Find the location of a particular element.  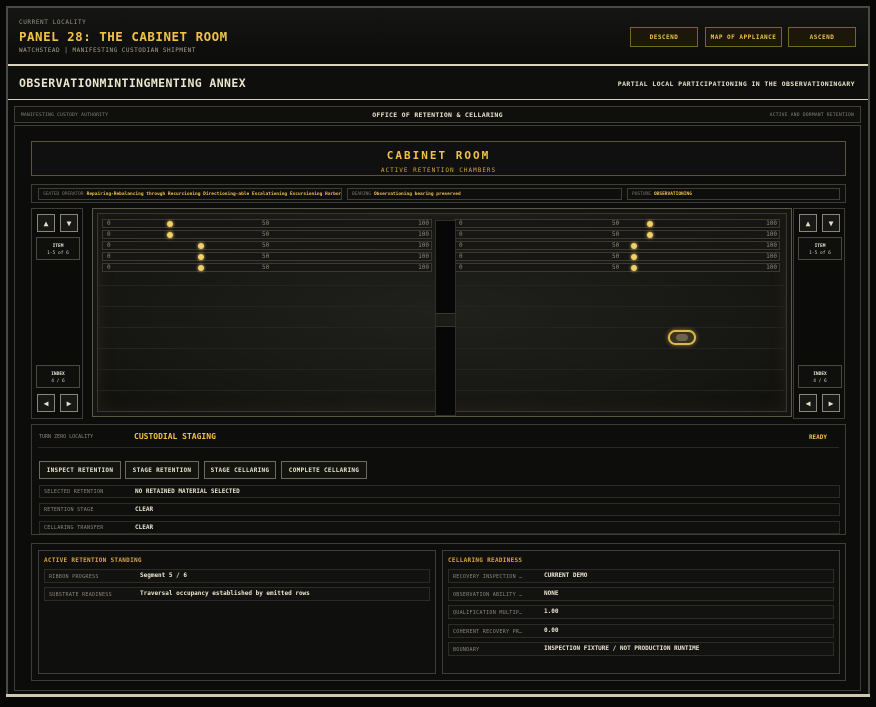

row-key: RIBBON PROGRESS is located at coordinates (74, 577).